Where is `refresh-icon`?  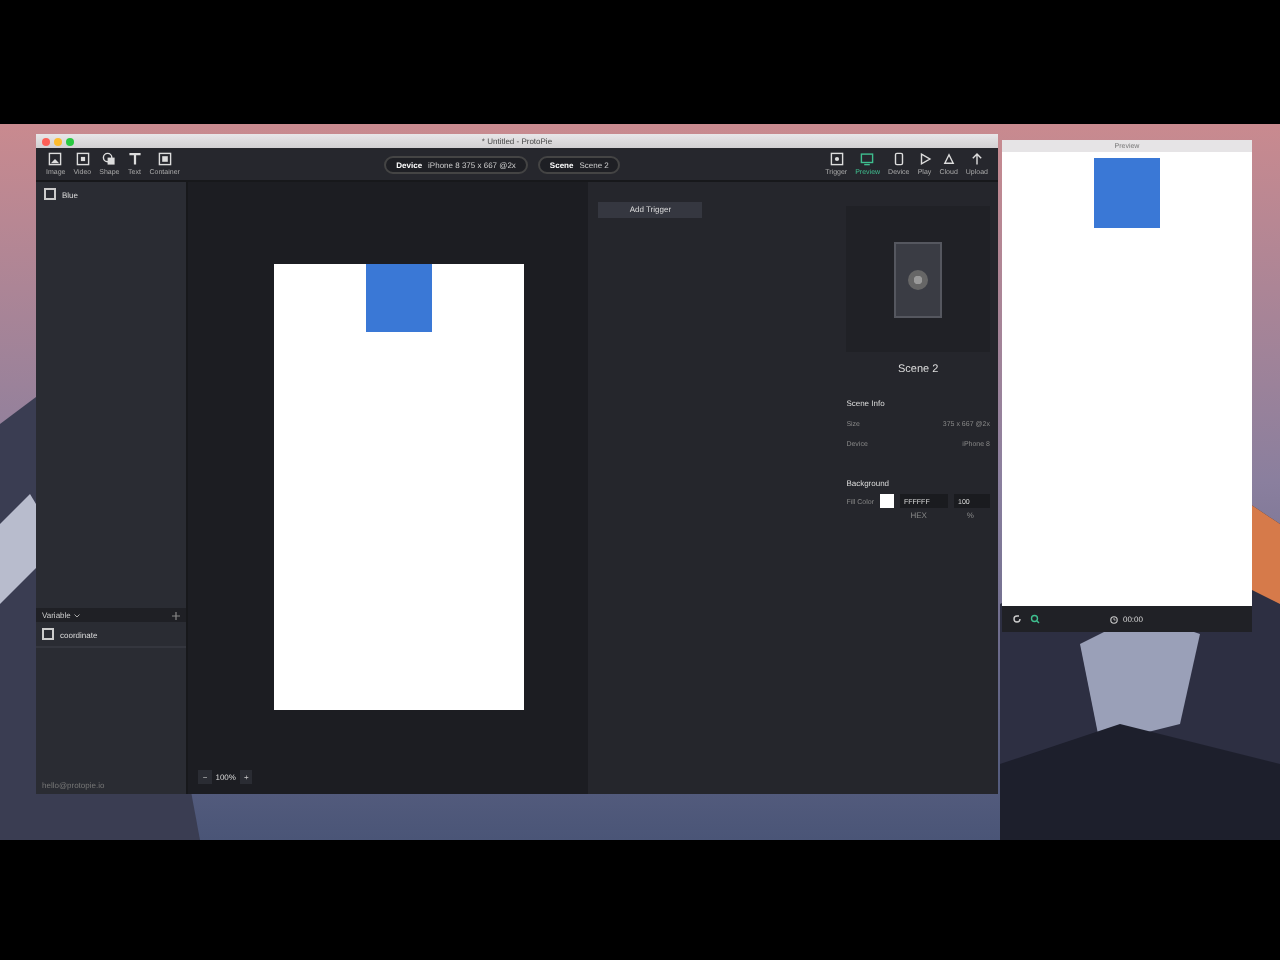
refresh-icon is located at coordinates (1017, 619).